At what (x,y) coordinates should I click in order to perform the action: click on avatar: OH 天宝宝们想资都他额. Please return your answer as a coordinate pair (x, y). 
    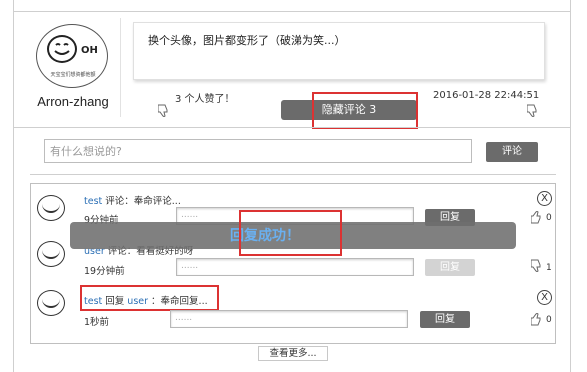
    Looking at the image, I should click on (72, 56).